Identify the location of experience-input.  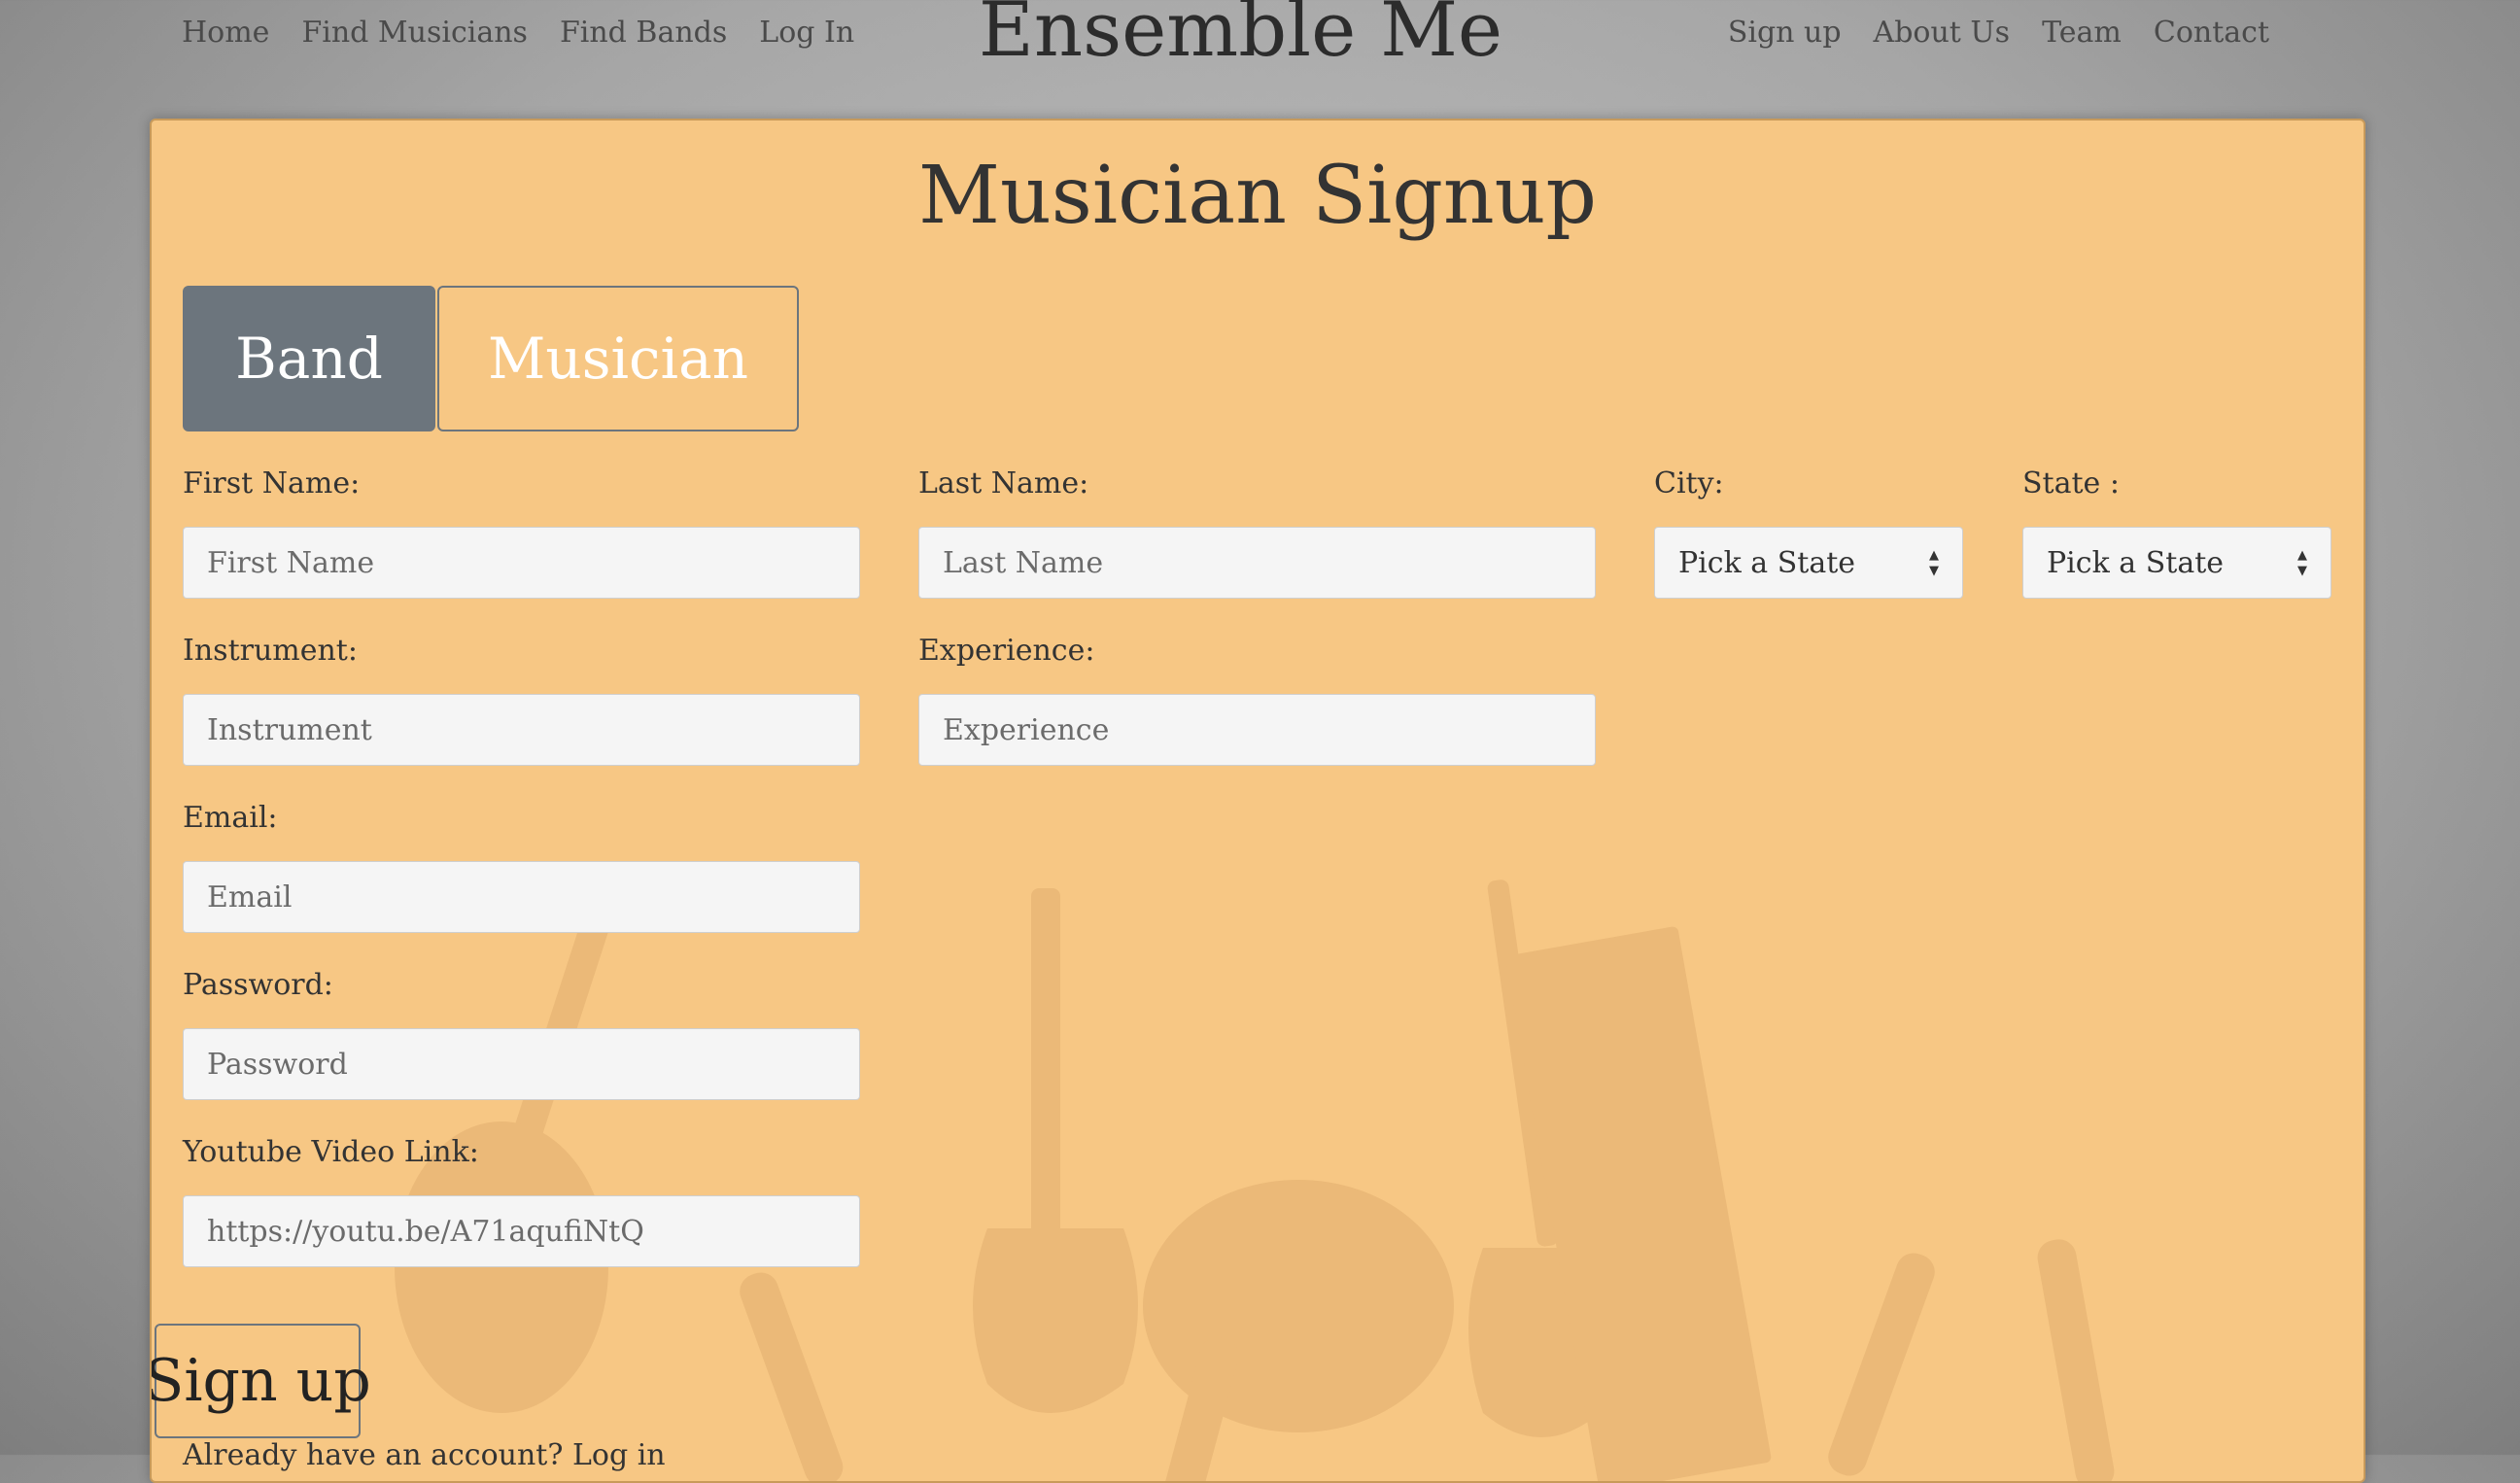
(1257, 730).